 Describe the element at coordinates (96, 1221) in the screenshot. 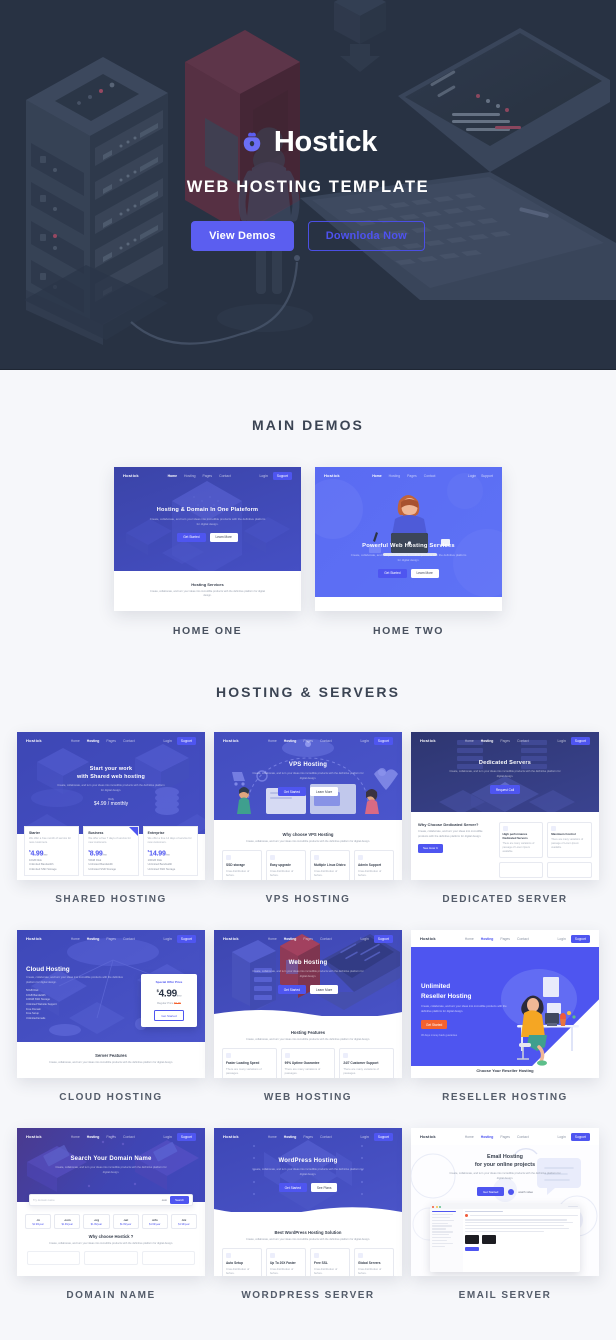

I see `tld-chip: .org $1.99/year` at that location.